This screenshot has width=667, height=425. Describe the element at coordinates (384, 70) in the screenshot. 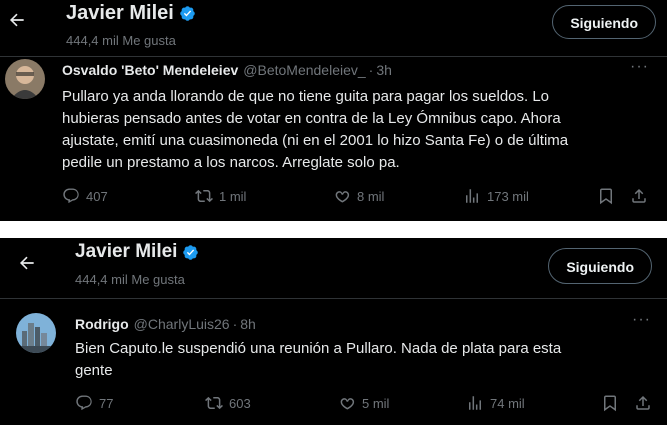

I see `tweet-time: 3h` at that location.